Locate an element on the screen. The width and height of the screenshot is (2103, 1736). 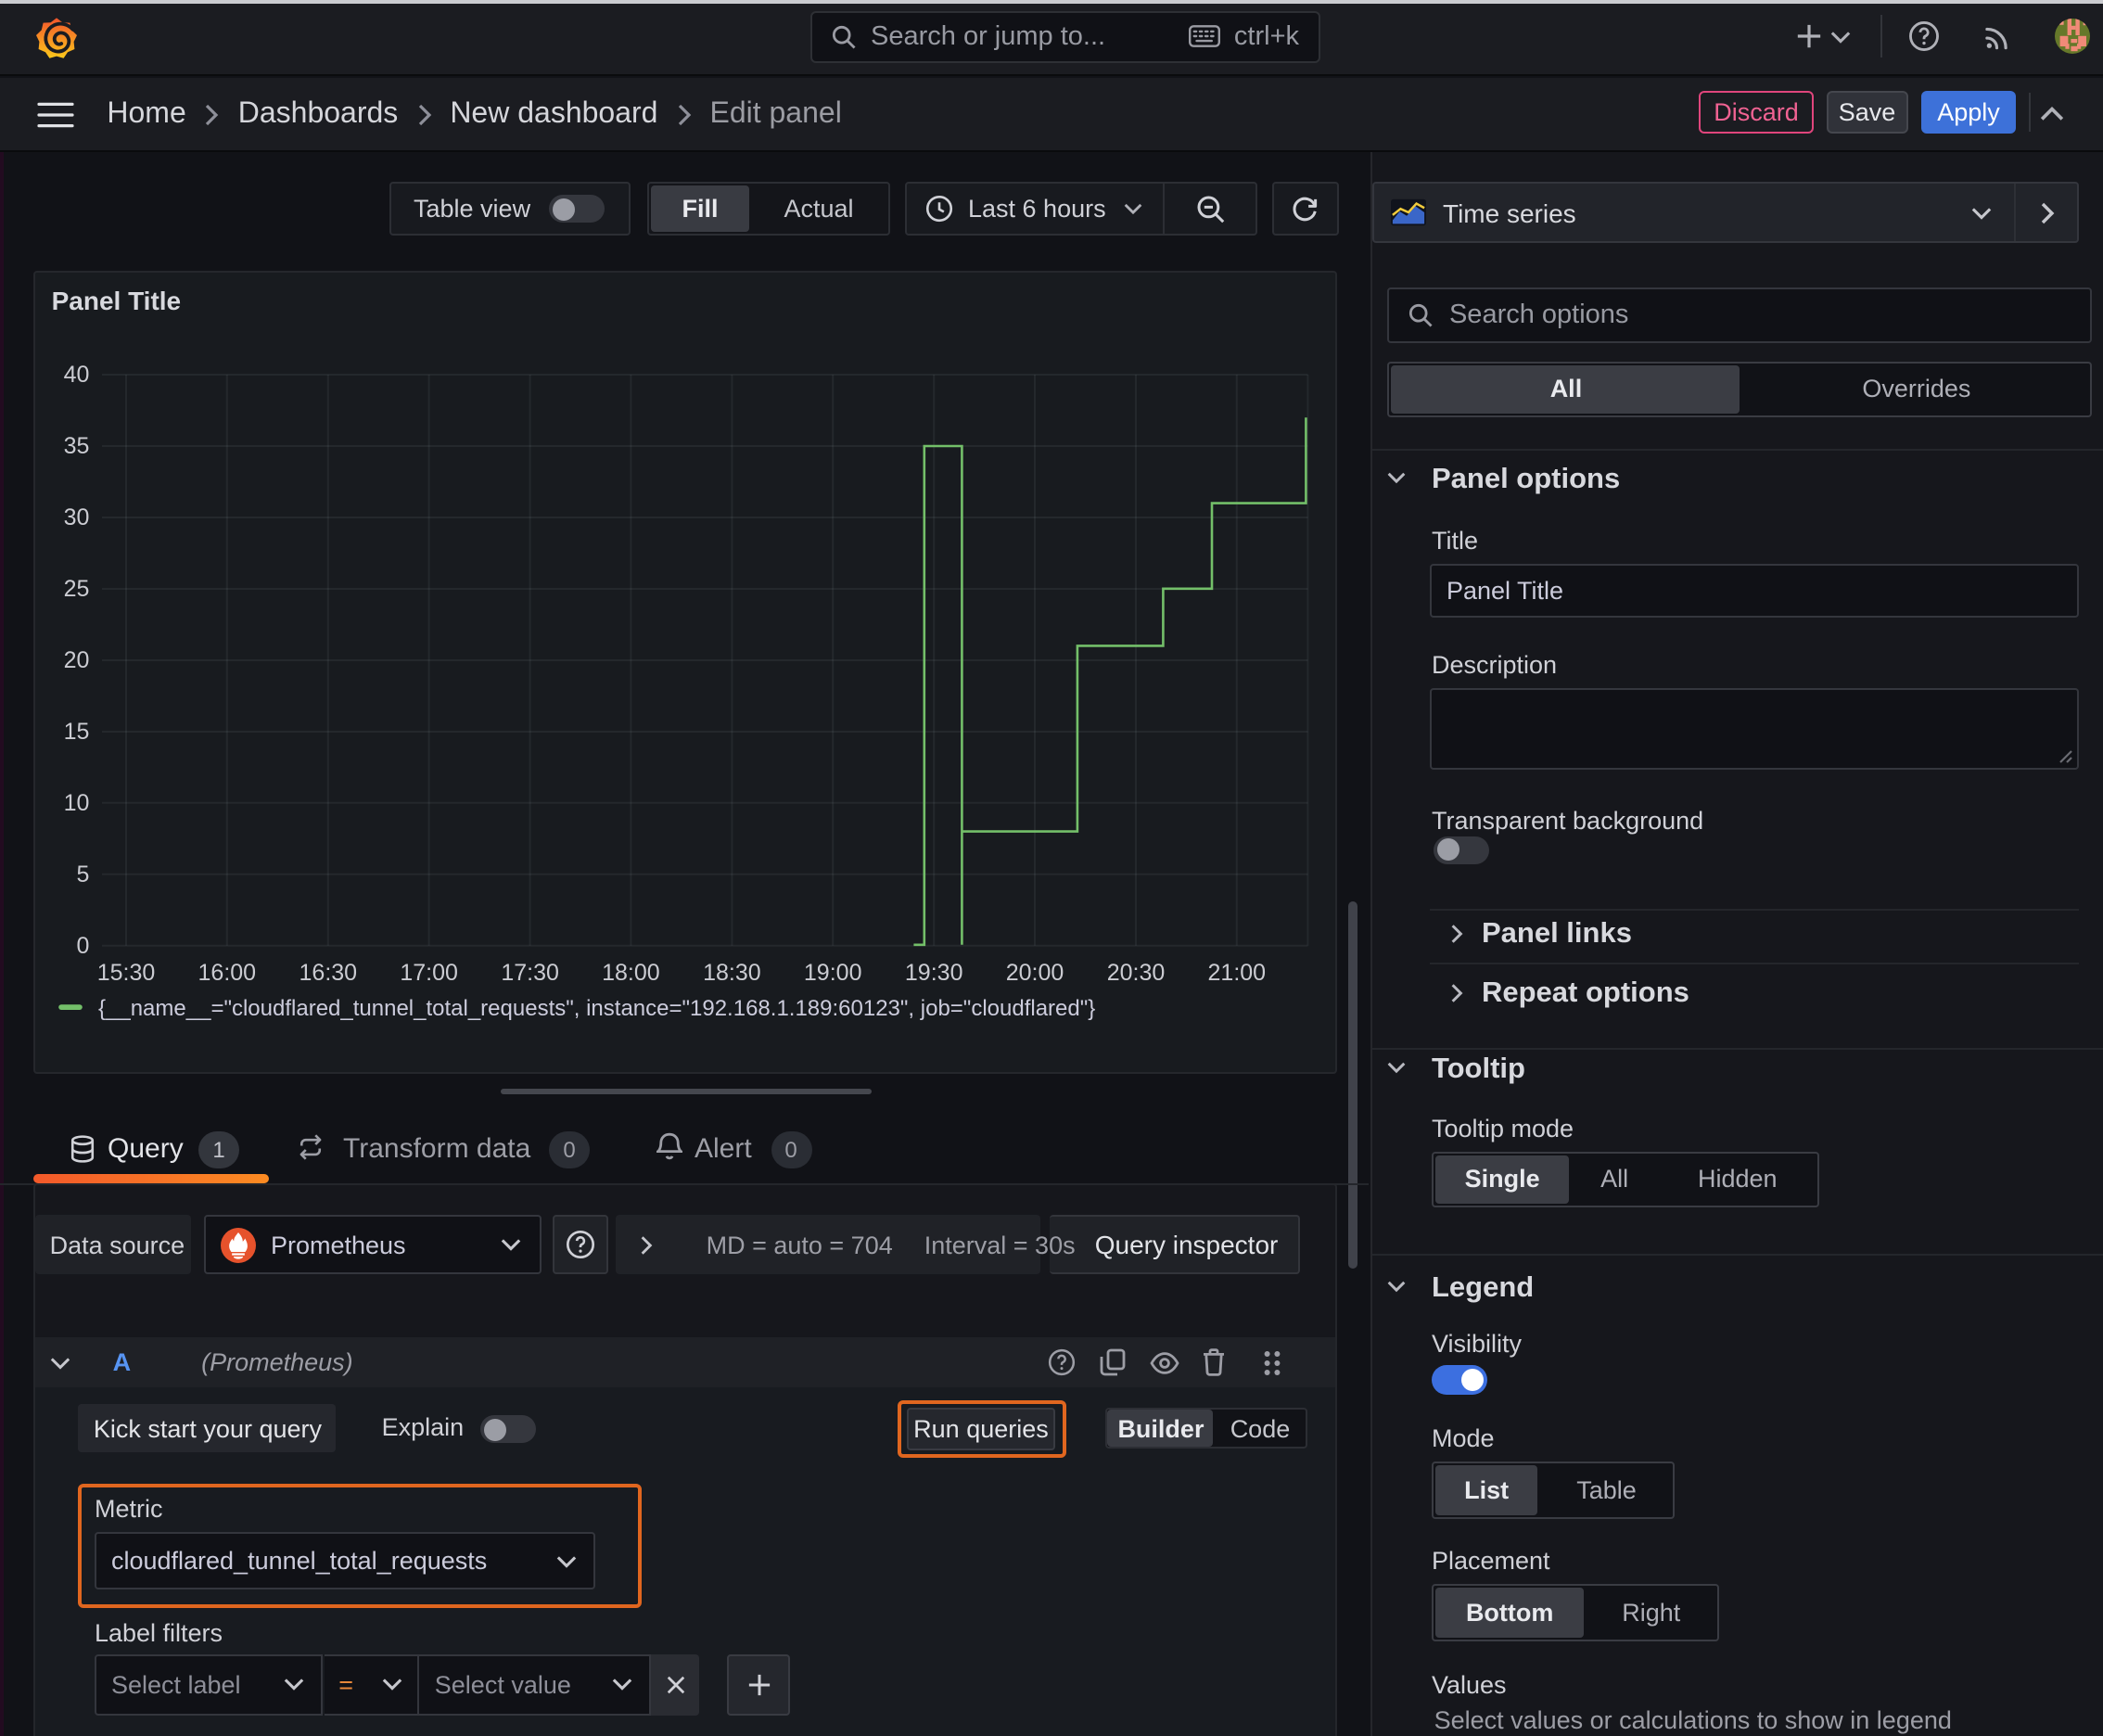
svg-text: 18:00 is located at coordinates (631, 972).